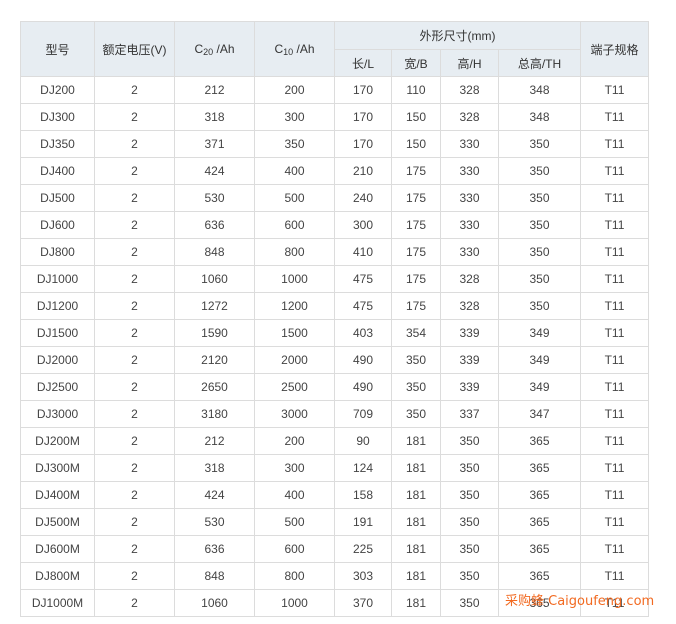 Image resolution: width=676 pixels, height=624 pixels. What do you see at coordinates (416, 333) in the screenshot?
I see `cell-width: 354` at bounding box center [416, 333].